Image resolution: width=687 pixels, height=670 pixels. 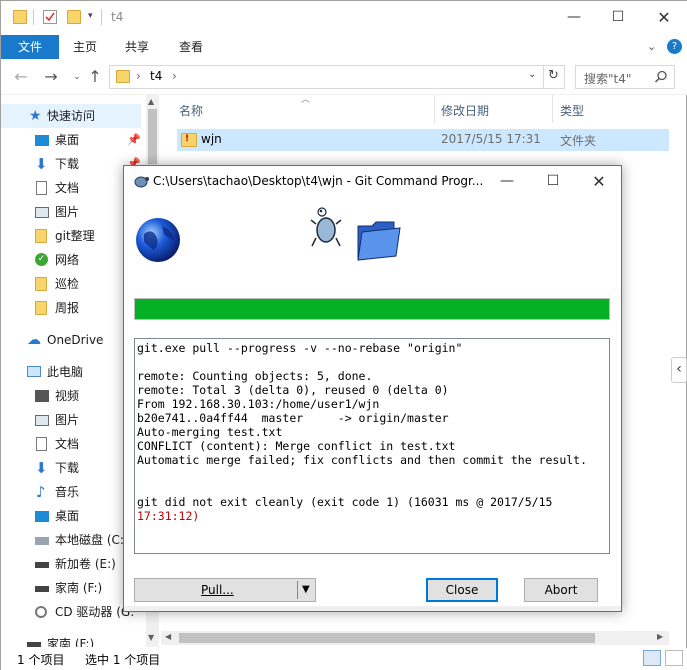 What do you see at coordinates (67, 164) in the screenshot?
I see `nav-label: 下载` at bounding box center [67, 164].